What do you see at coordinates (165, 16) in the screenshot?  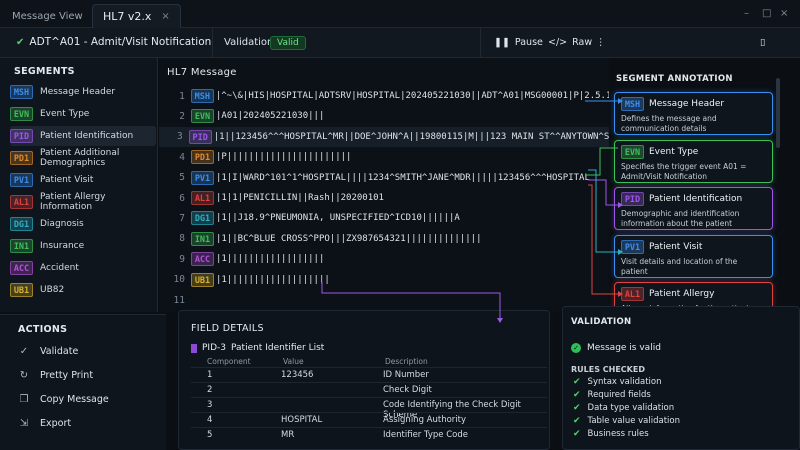 I see `close-icon: ×` at bounding box center [165, 16].